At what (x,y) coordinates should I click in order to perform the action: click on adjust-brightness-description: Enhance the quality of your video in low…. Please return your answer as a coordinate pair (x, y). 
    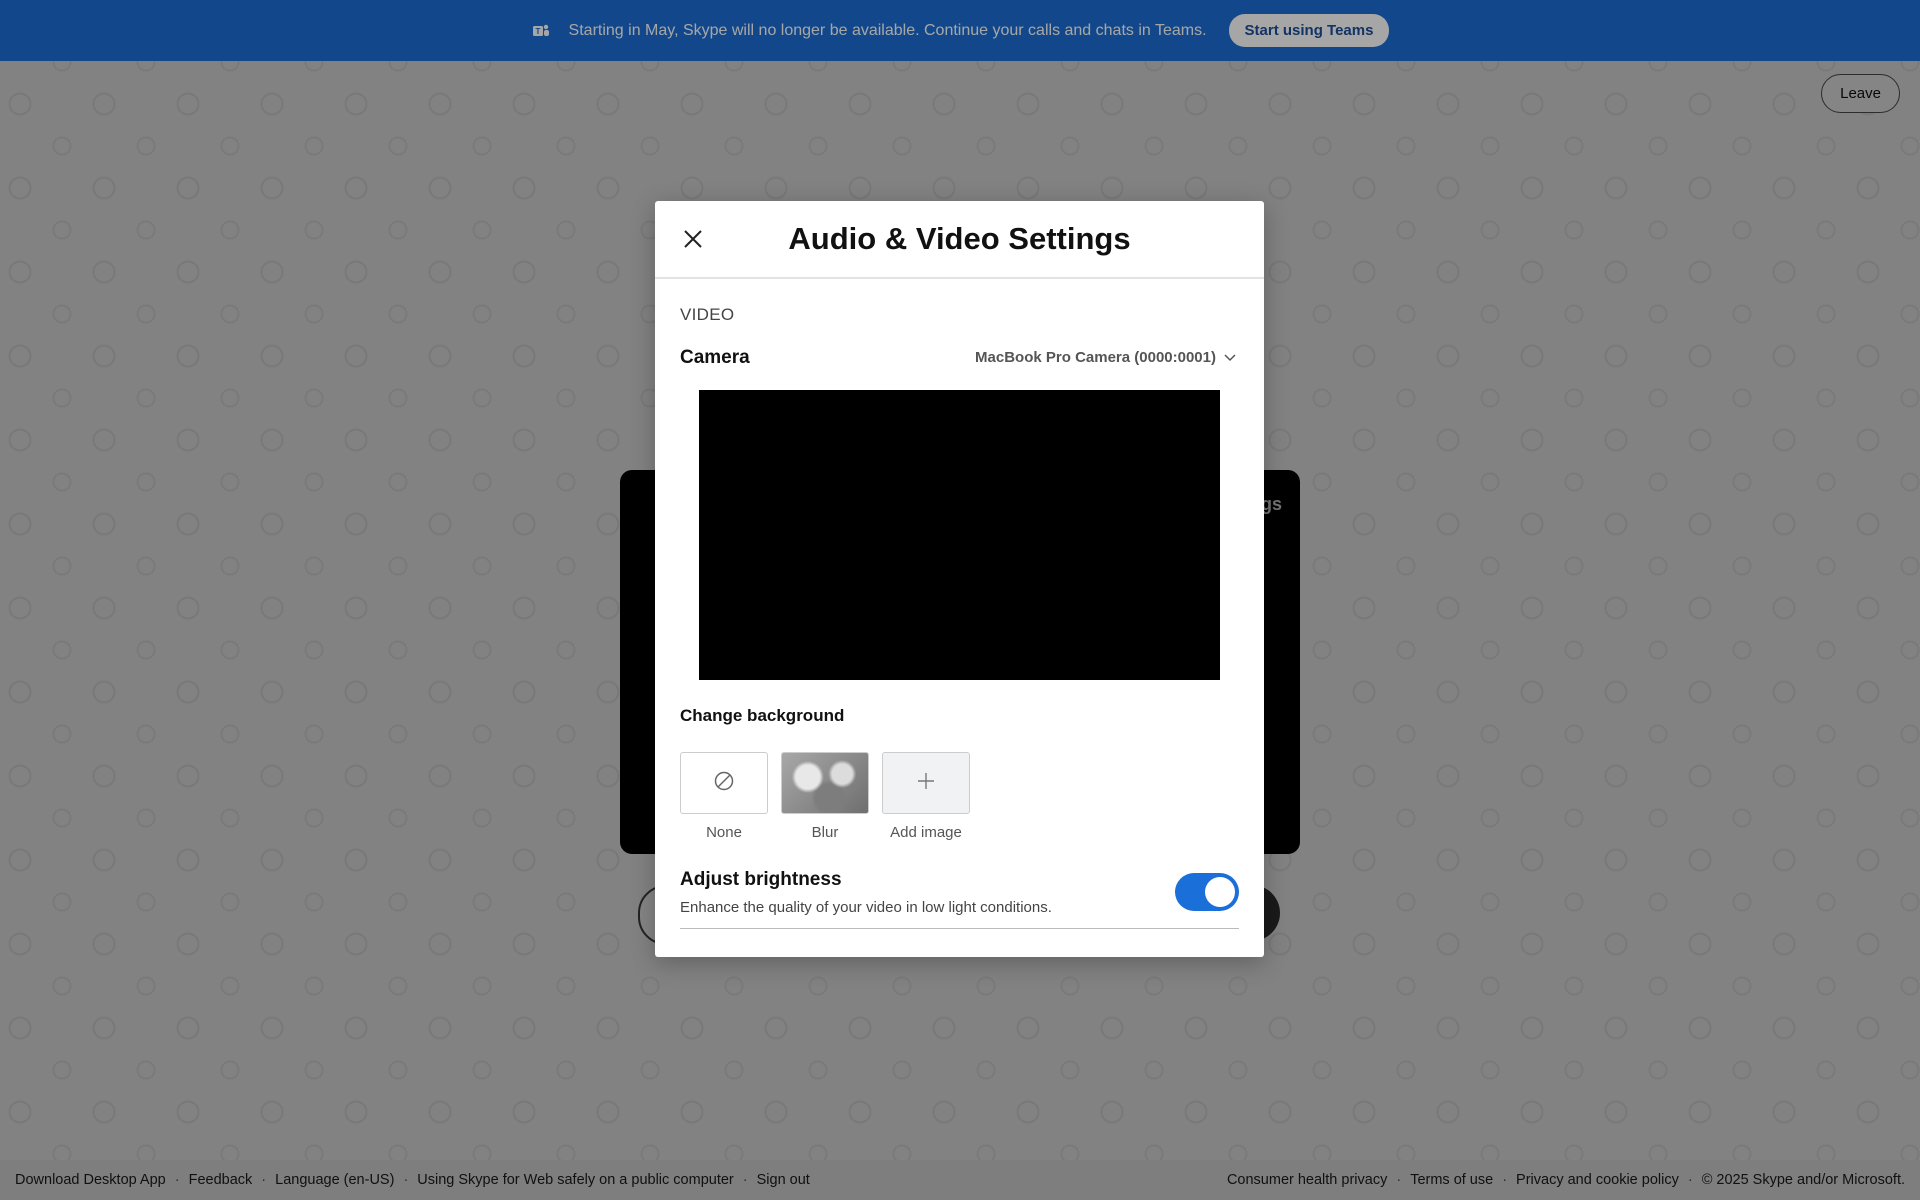
    Looking at the image, I should click on (866, 907).